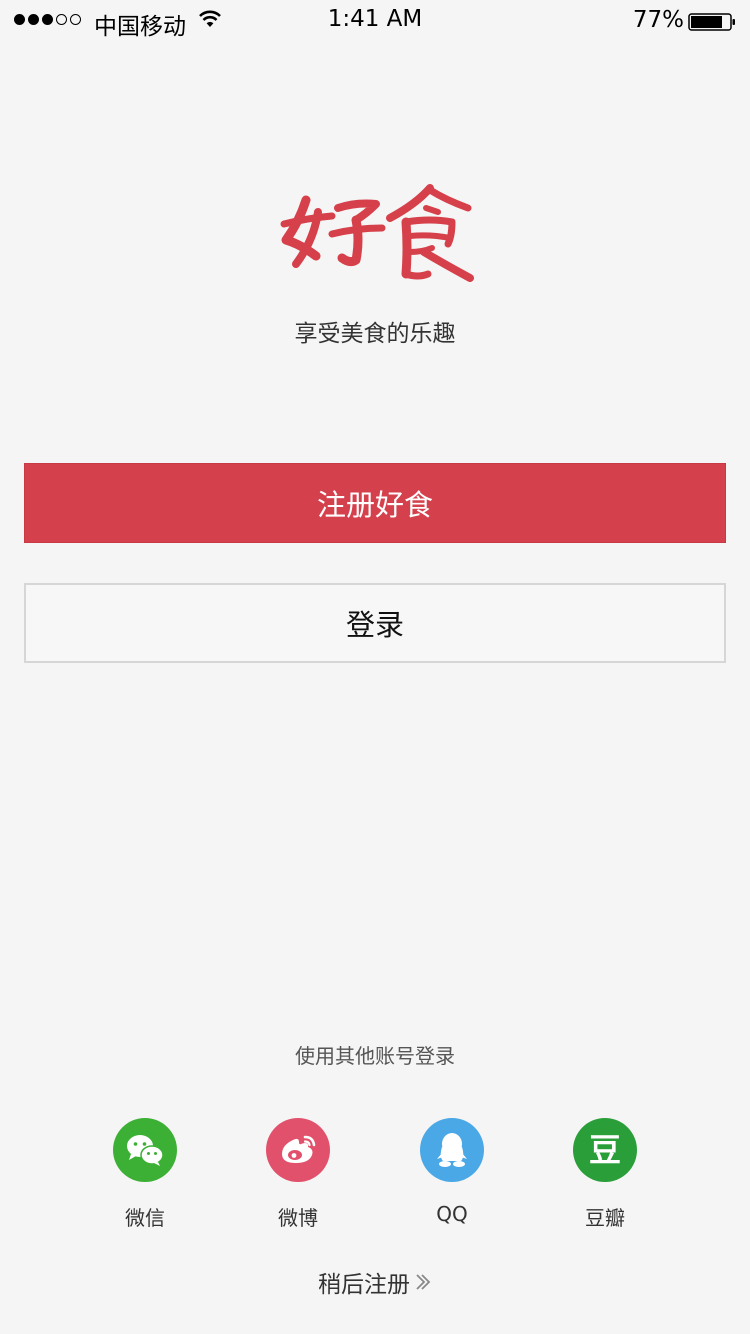 The width and height of the screenshot is (750, 1334). I want to click on other-login-title: 使用其他账号登录, so click(375, 1056).